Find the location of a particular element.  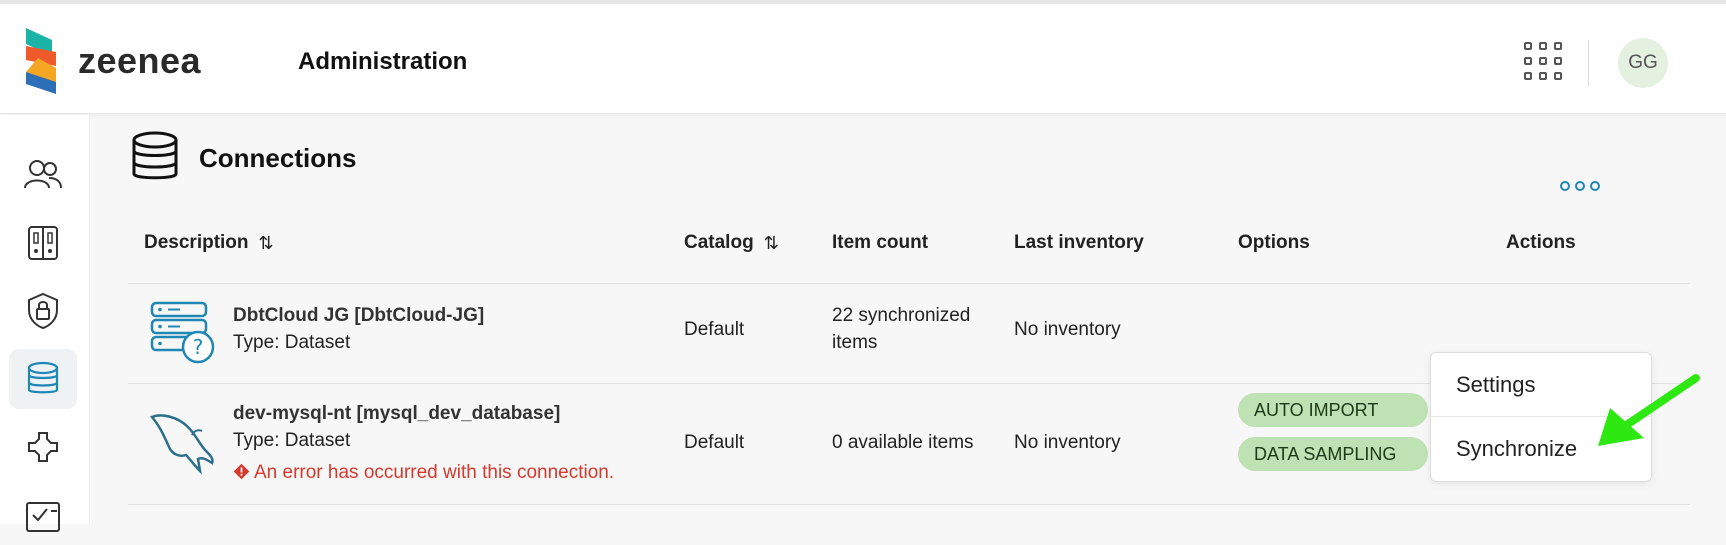

connection-name: DbtCloud JG [DbtCloud-JG] is located at coordinates (358, 316).